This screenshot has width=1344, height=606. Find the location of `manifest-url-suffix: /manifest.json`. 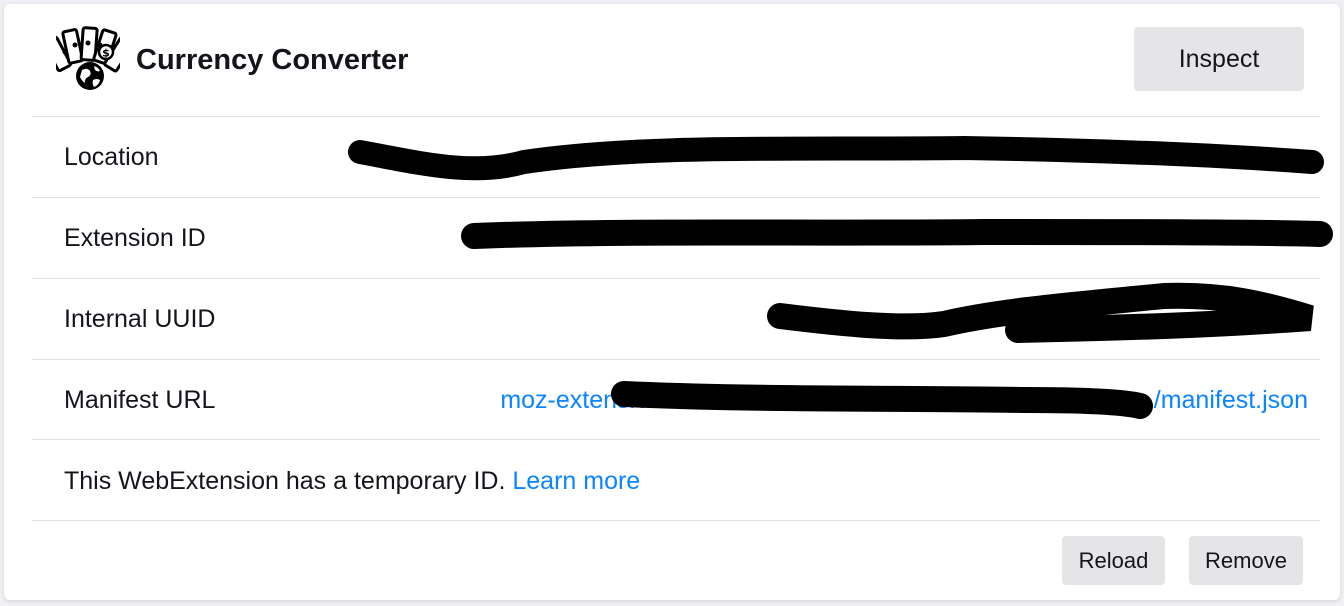

manifest-url-suffix: /manifest.json is located at coordinates (1230, 400).